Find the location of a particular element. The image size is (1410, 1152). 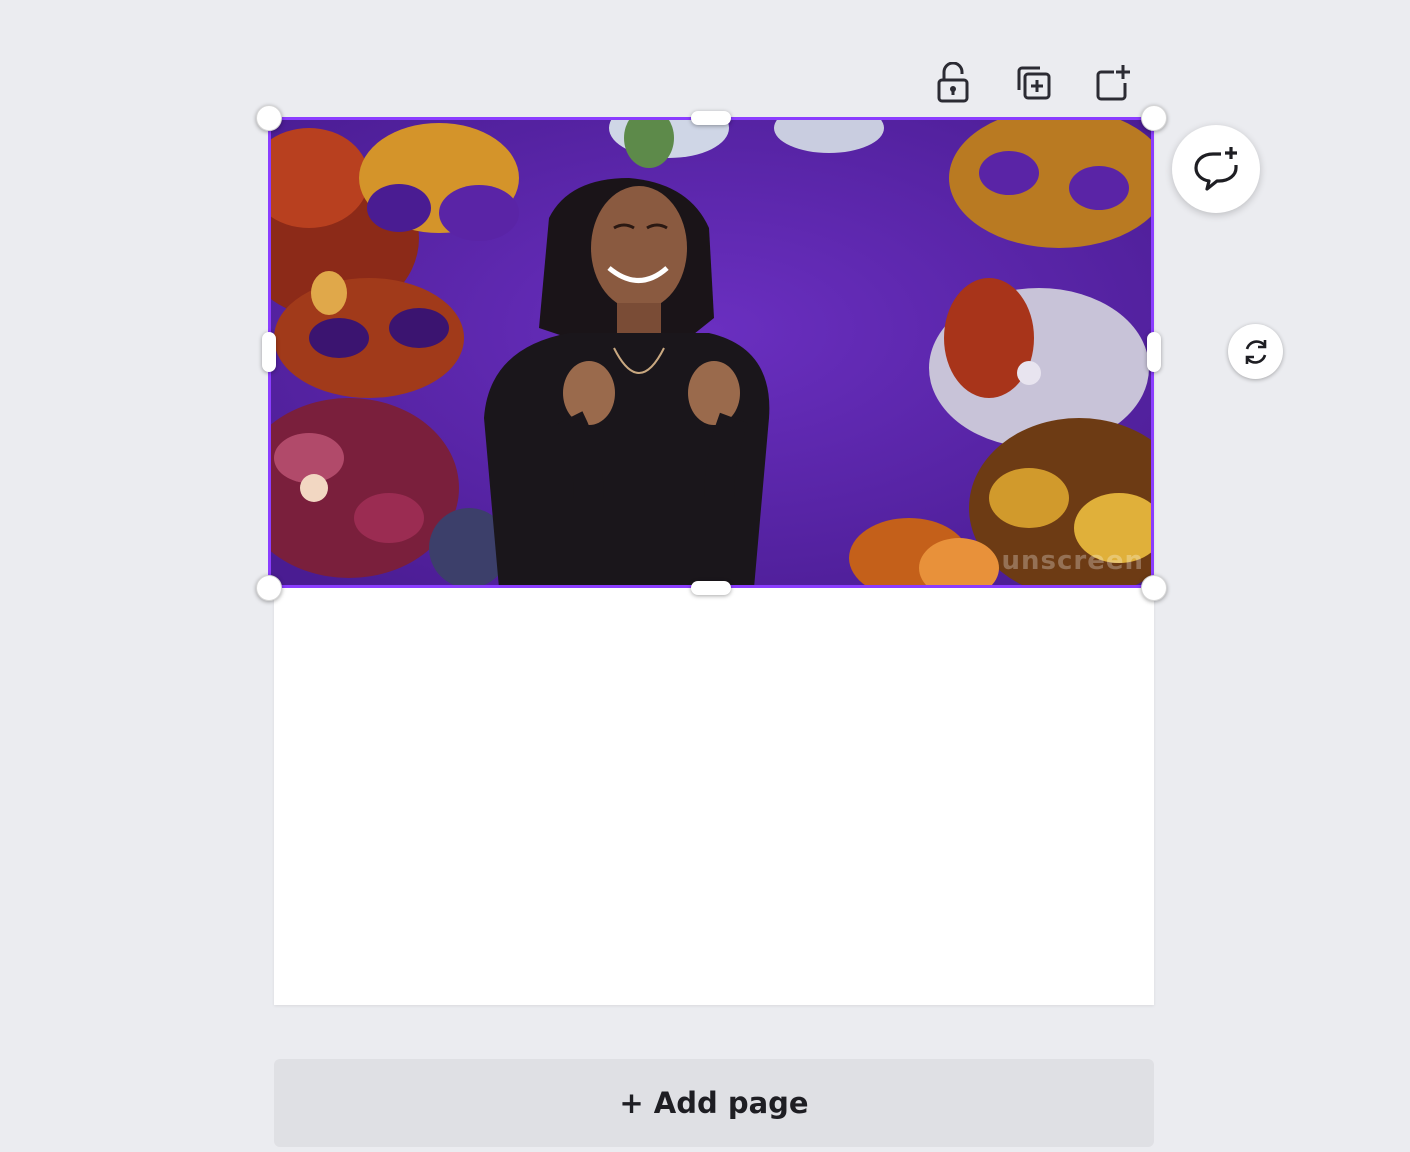

duplicate-page-icon is located at coordinates (1034, 83).